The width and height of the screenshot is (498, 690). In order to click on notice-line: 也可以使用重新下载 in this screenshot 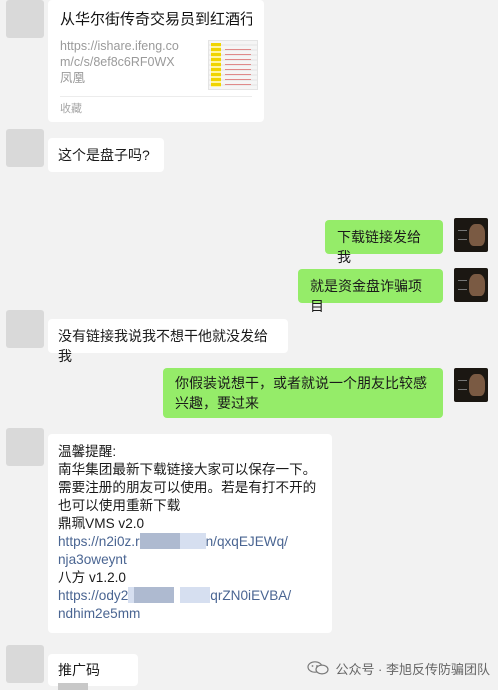, I will do `click(119, 505)`.